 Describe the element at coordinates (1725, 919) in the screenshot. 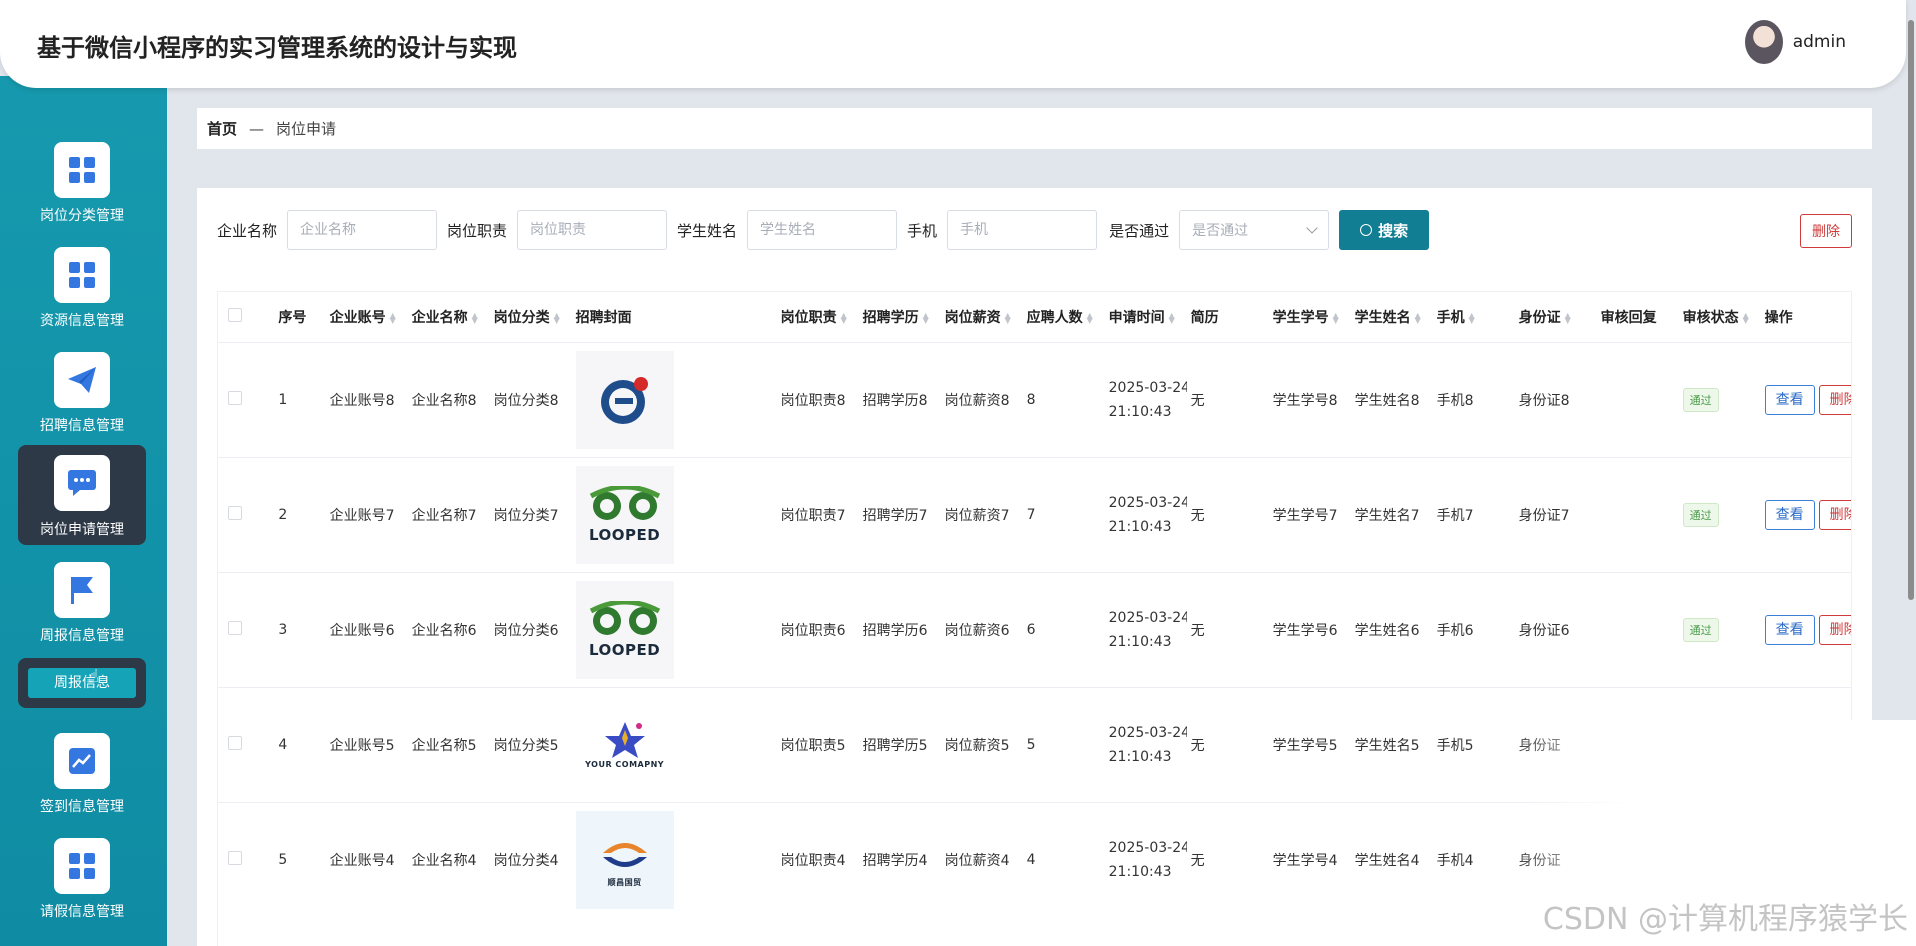

I see `watermark: CSDN @计算机程序猿学长` at that location.